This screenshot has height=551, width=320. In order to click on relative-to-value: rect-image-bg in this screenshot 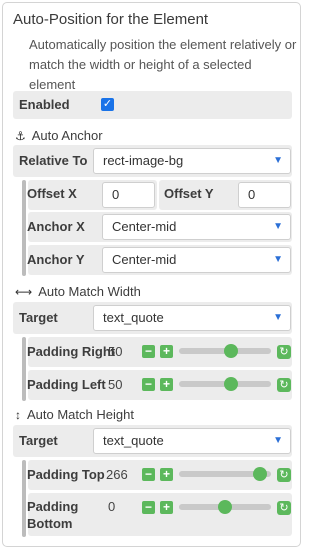, I will do `click(143, 160)`.